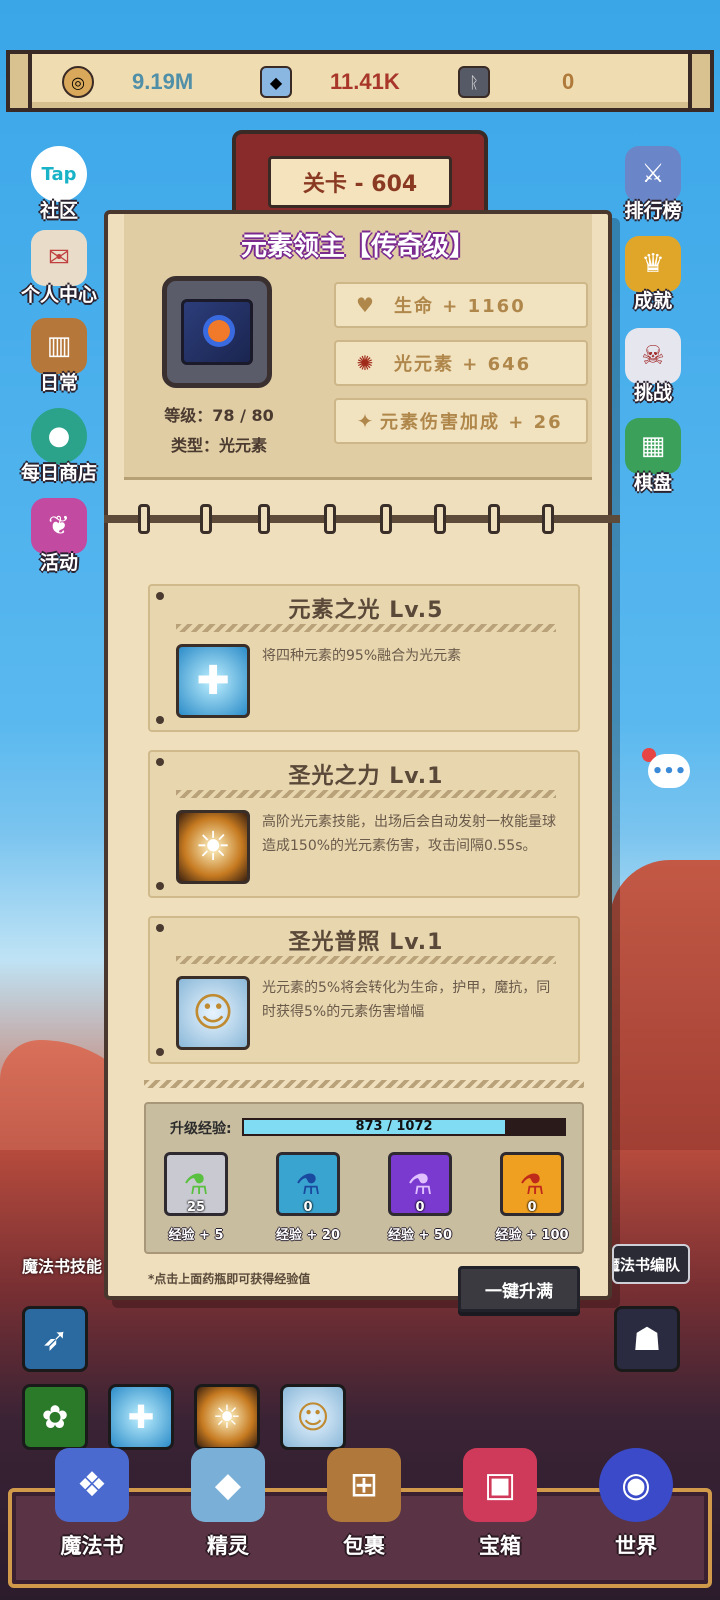  Describe the element at coordinates (652, 393) in the screenshot. I see `menu-label: 挑战` at that location.